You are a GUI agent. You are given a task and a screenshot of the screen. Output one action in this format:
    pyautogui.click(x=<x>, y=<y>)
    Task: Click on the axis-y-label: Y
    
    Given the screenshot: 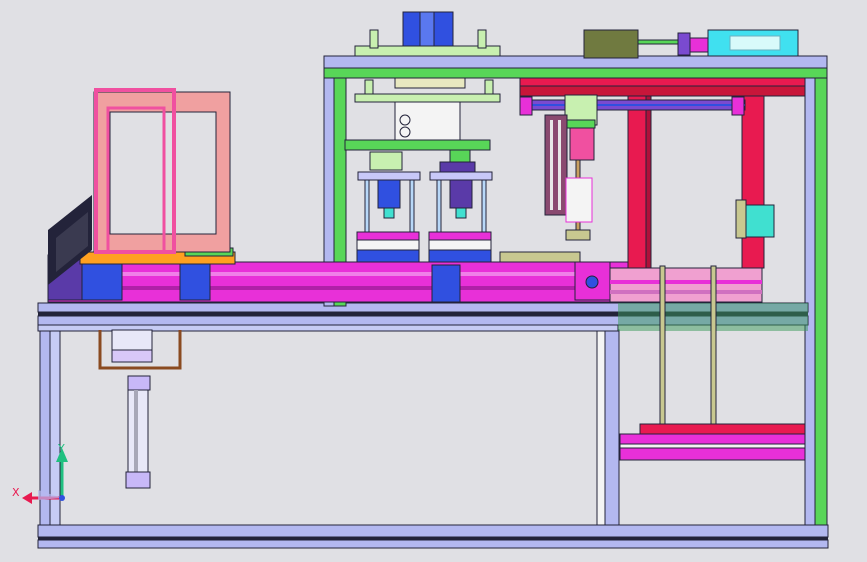 What is the action you would take?
    pyautogui.click(x=61, y=448)
    